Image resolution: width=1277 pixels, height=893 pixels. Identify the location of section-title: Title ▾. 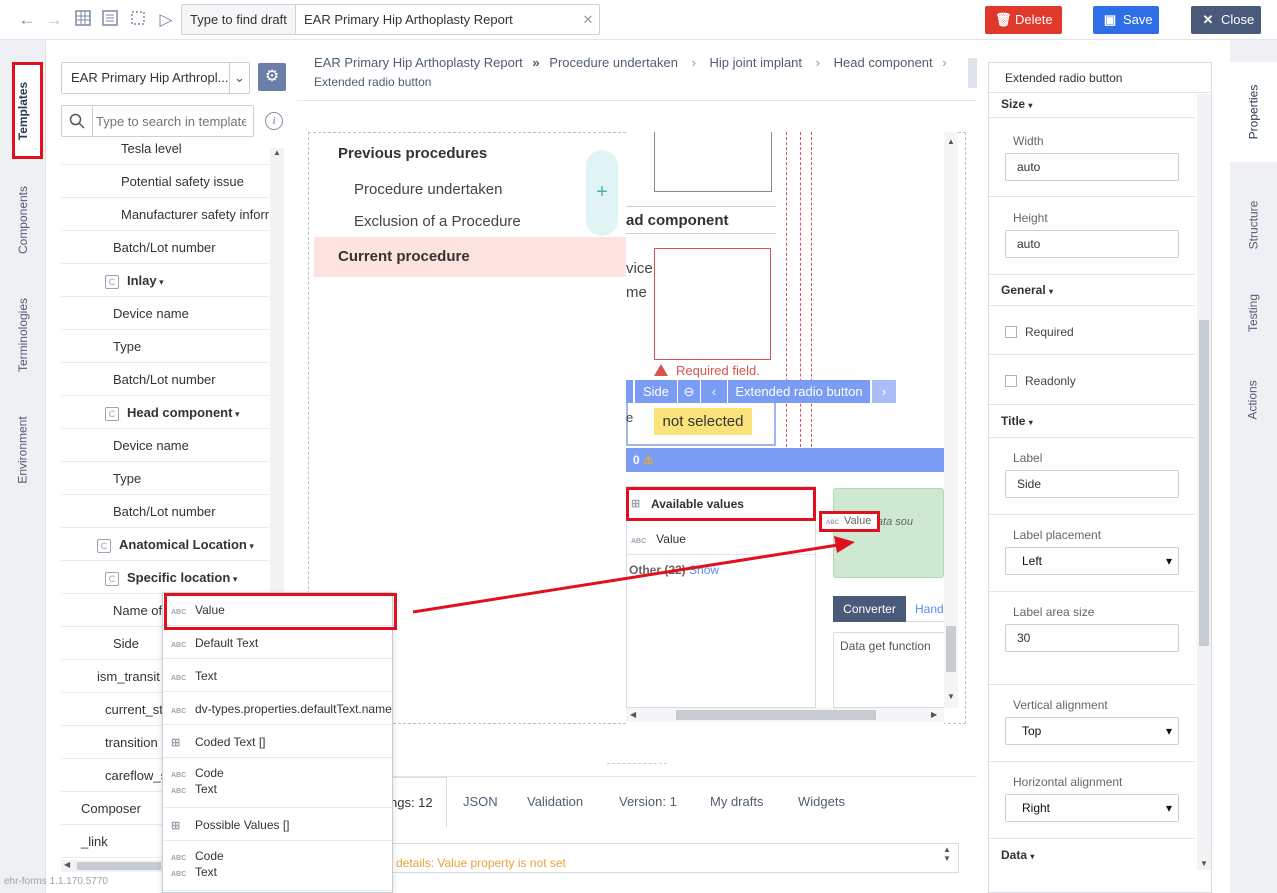
(1092, 421).